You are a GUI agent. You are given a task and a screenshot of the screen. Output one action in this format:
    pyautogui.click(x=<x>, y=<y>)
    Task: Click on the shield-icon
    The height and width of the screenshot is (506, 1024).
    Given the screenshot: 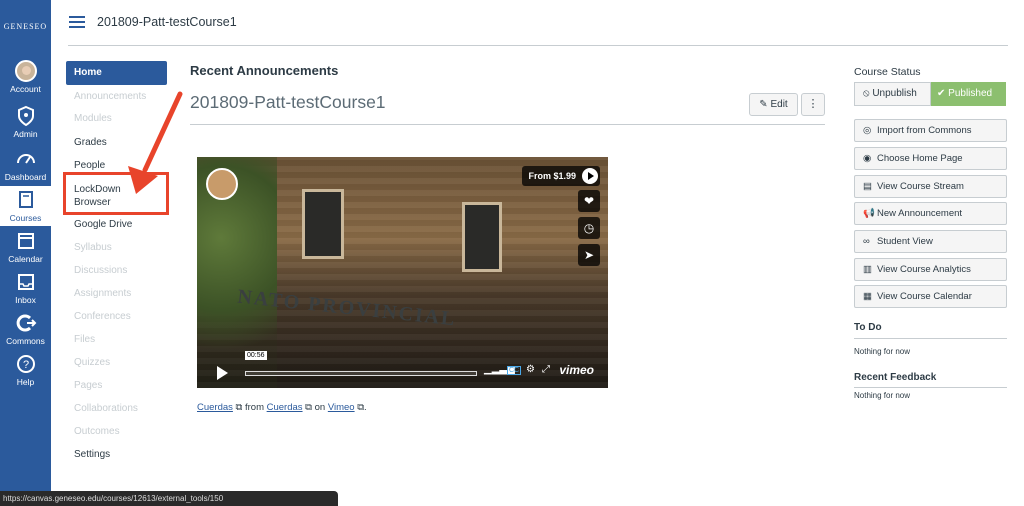 What is the action you would take?
    pyautogui.click(x=25, y=116)
    